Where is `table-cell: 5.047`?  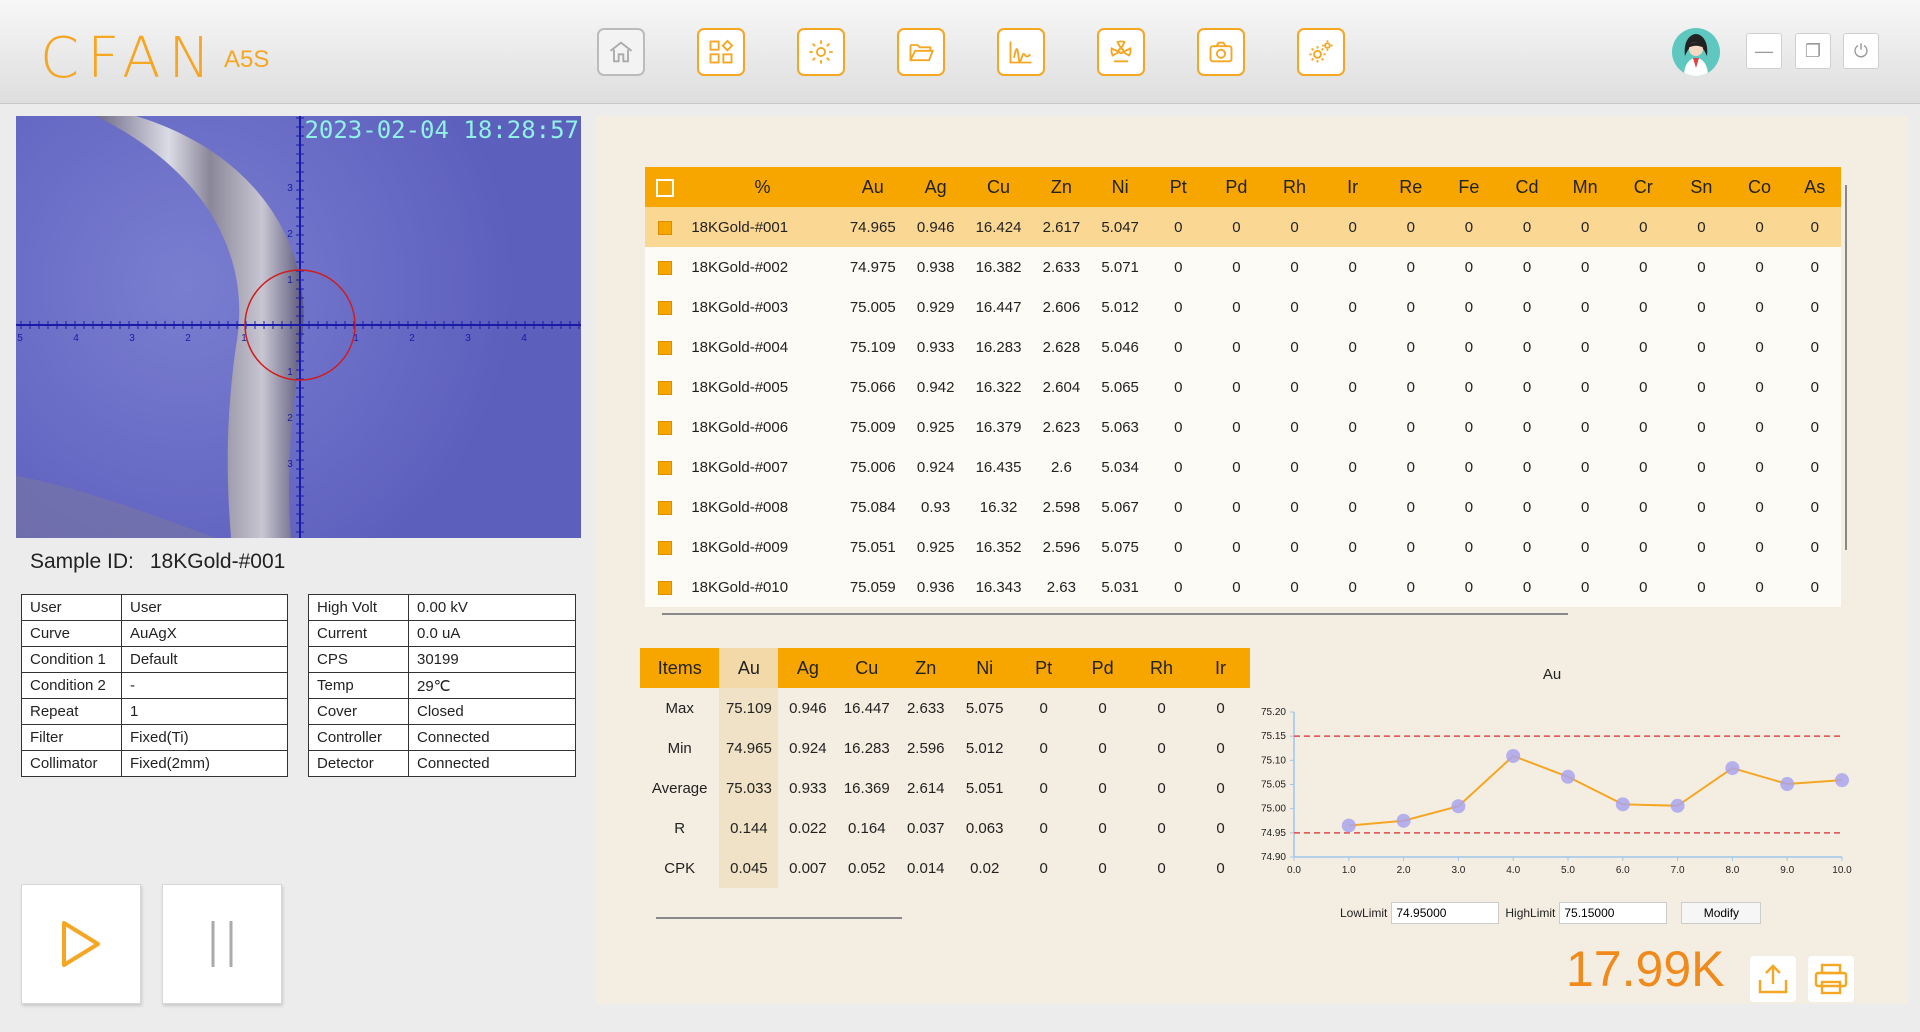
table-cell: 5.047 is located at coordinates (1120, 227).